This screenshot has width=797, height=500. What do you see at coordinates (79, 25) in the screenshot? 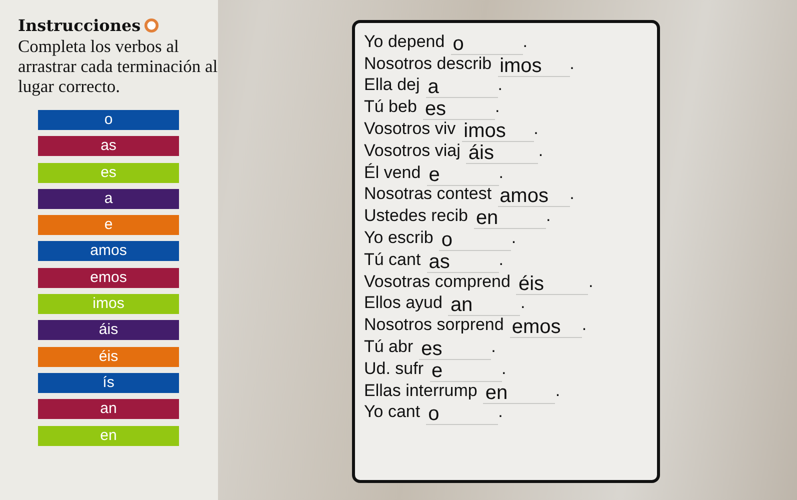
I see `instructions-title: Instrucciones` at bounding box center [79, 25].